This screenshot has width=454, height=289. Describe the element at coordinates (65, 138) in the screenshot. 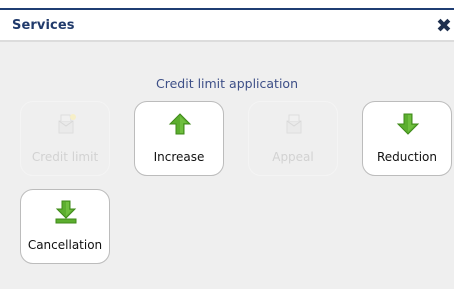

I see `credit-limit-button: Credit limit` at that location.